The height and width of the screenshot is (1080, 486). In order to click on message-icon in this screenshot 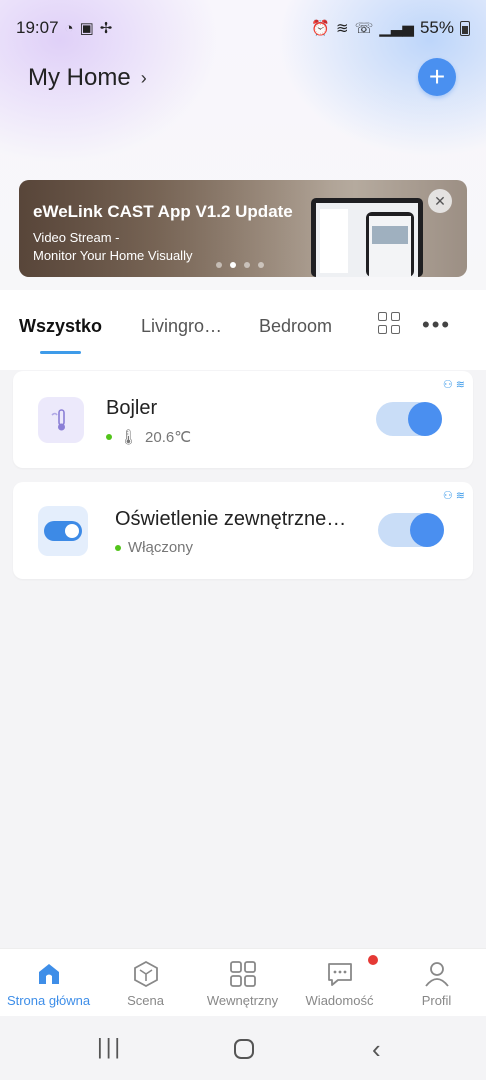, I will do `click(340, 974)`.